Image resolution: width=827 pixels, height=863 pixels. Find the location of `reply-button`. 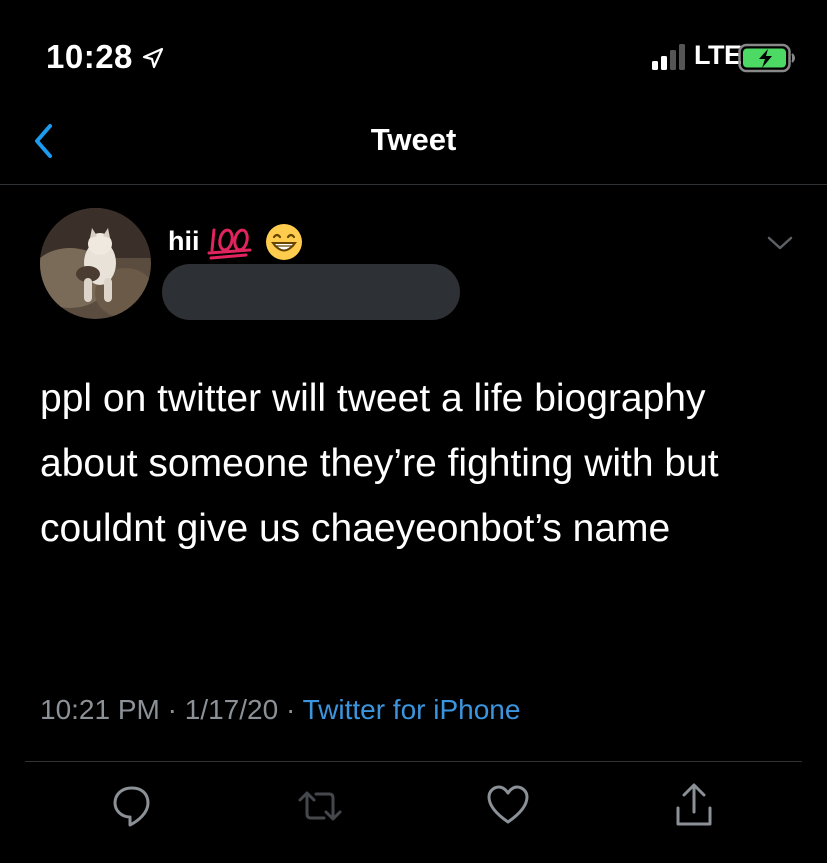

reply-button is located at coordinates (132, 806).